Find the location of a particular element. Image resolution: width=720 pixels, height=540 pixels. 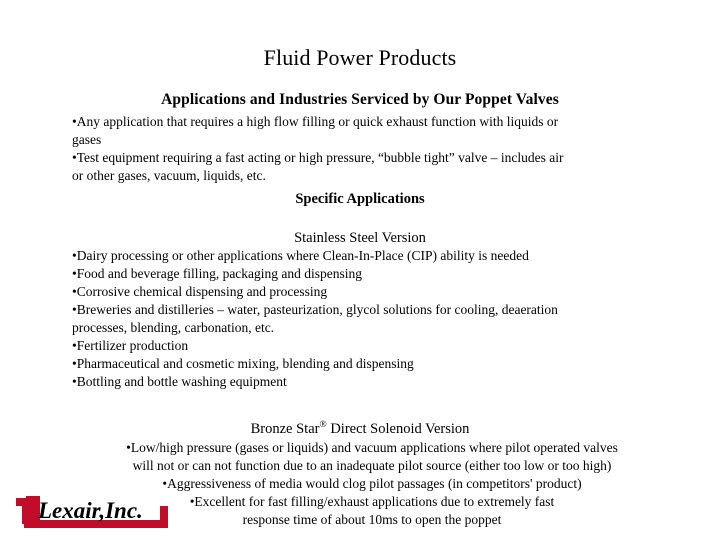

list-item: •Fertilizer production is located at coordinates (130, 345).